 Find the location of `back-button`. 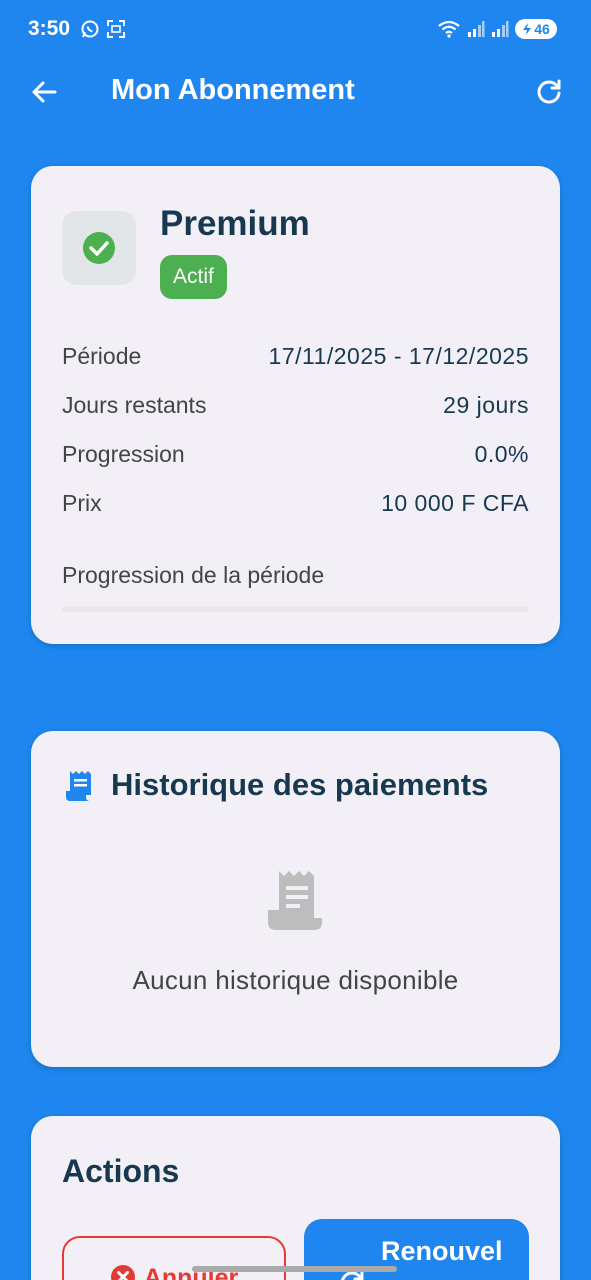

back-button is located at coordinates (44, 92).